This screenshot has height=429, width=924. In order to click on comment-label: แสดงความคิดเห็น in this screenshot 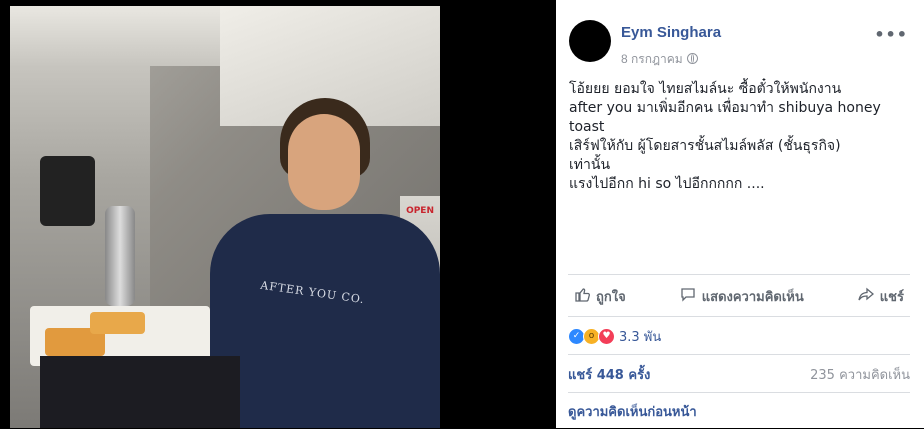, I will do `click(752, 297)`.